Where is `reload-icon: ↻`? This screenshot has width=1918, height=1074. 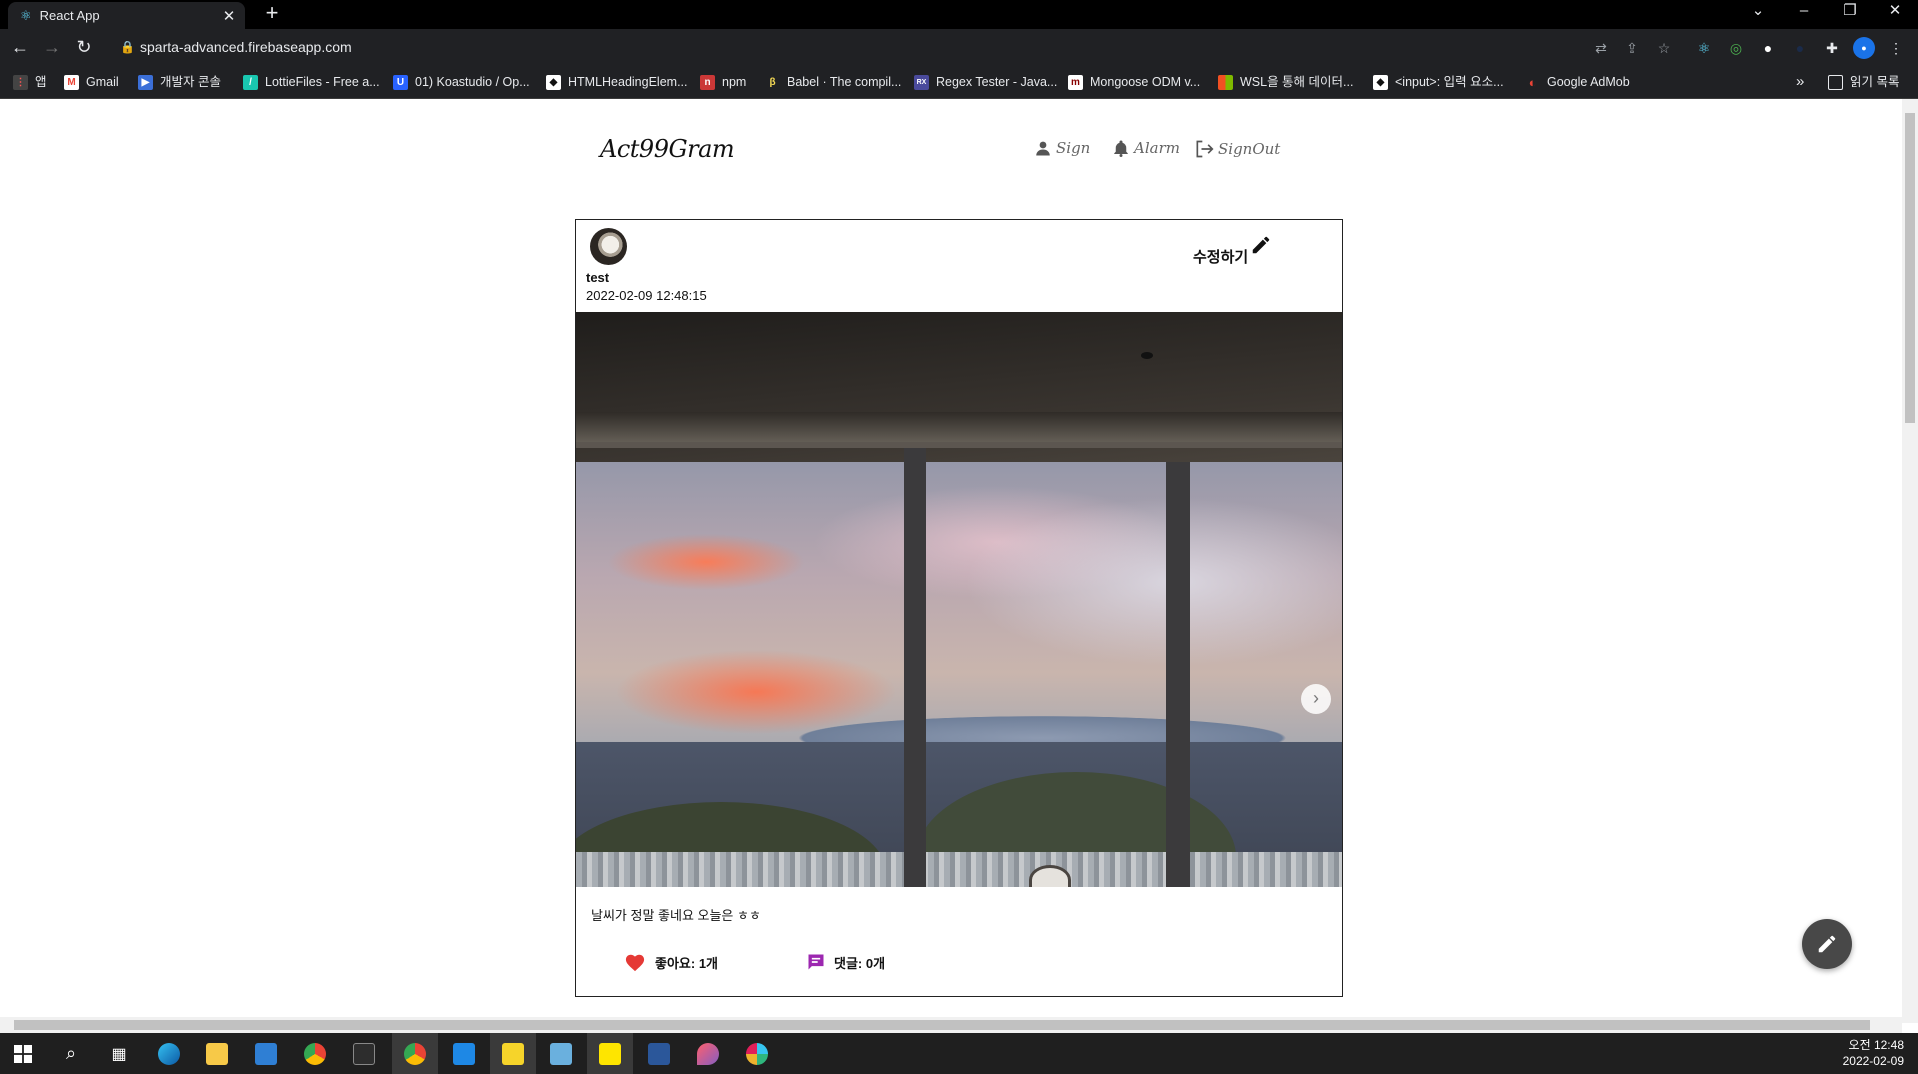 reload-icon: ↻ is located at coordinates (84, 47).